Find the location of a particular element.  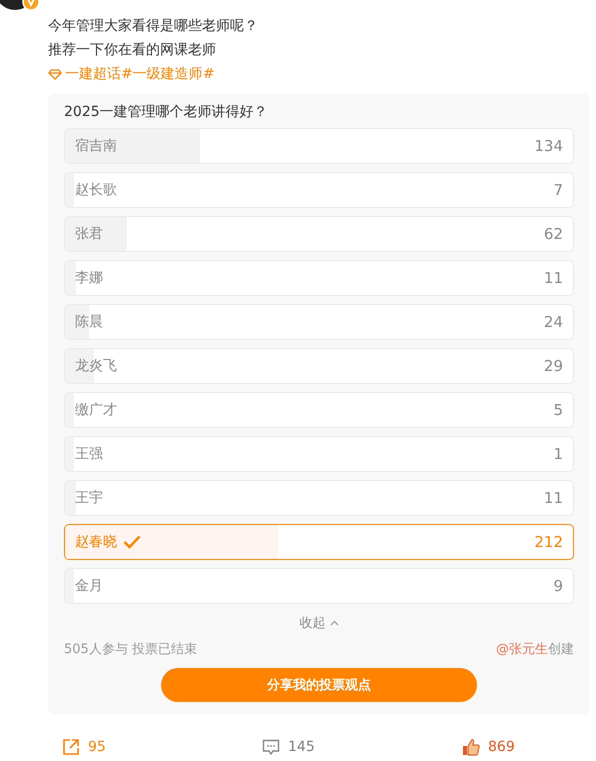

poll-question: 2025一建管理哪个老师讲得好？ is located at coordinates (166, 112).